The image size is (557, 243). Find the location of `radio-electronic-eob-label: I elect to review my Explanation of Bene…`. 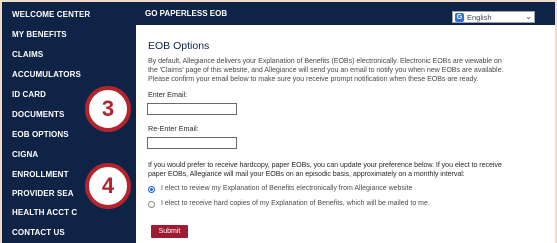

radio-electronic-eob-label: I elect to review my Explanation of Bene… is located at coordinates (286, 188).